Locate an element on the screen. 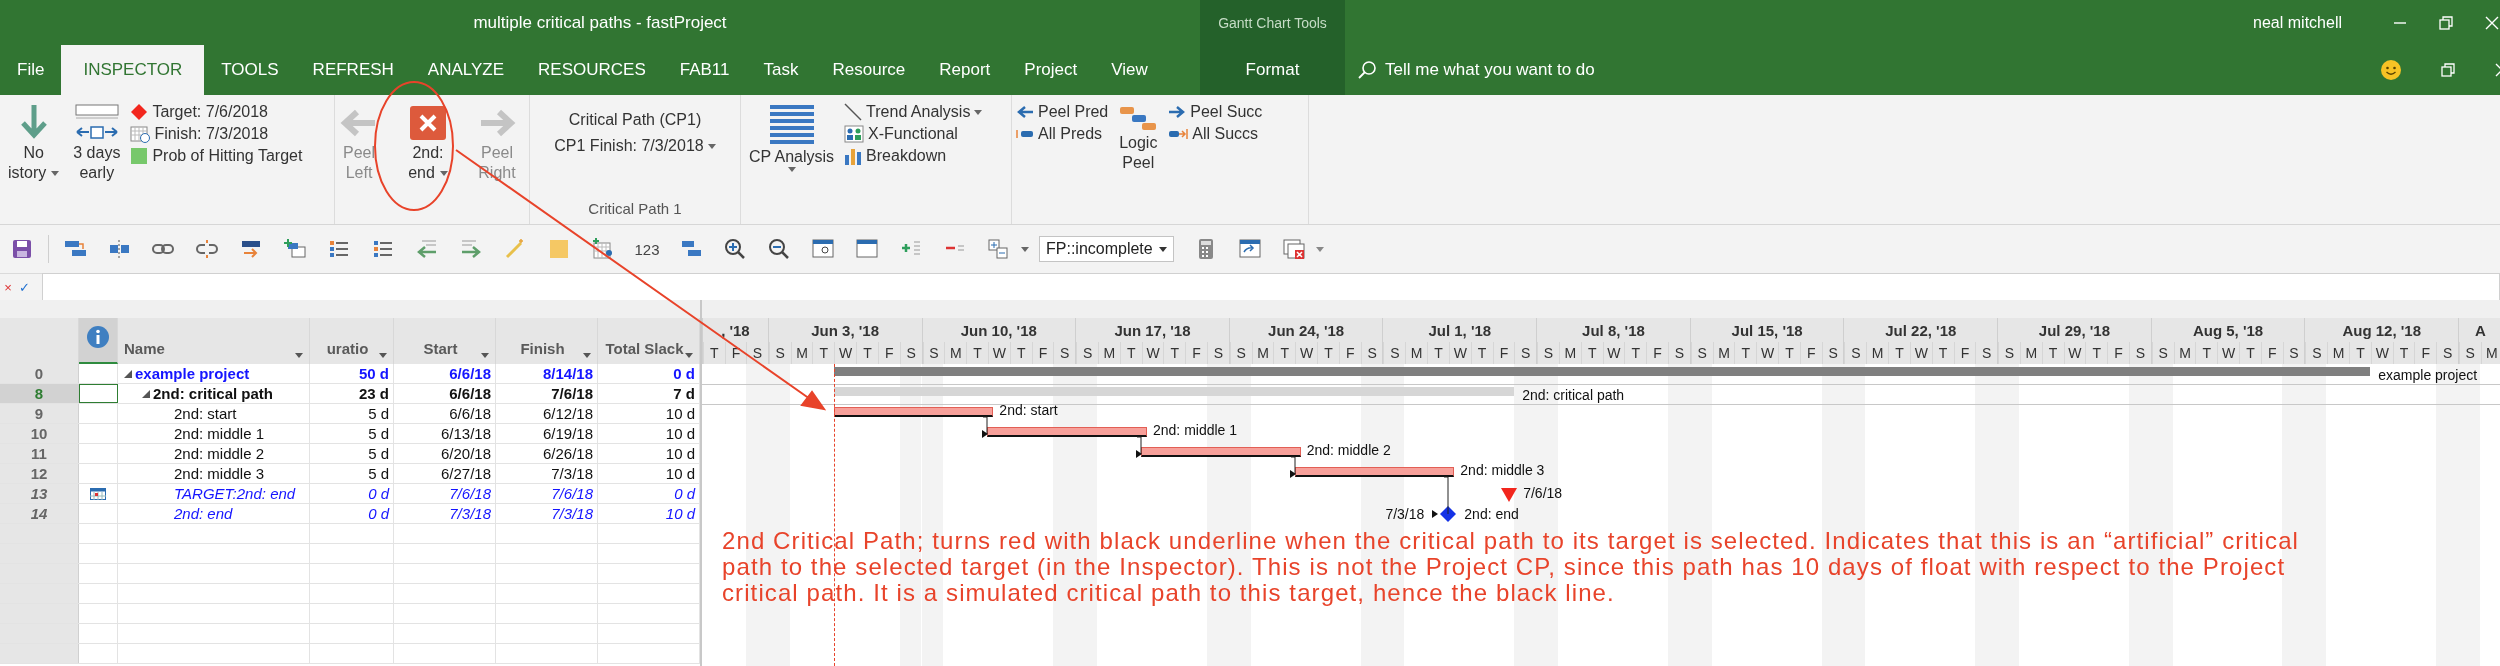 The image size is (2500, 666). broken-link-icon is located at coordinates (207, 249).